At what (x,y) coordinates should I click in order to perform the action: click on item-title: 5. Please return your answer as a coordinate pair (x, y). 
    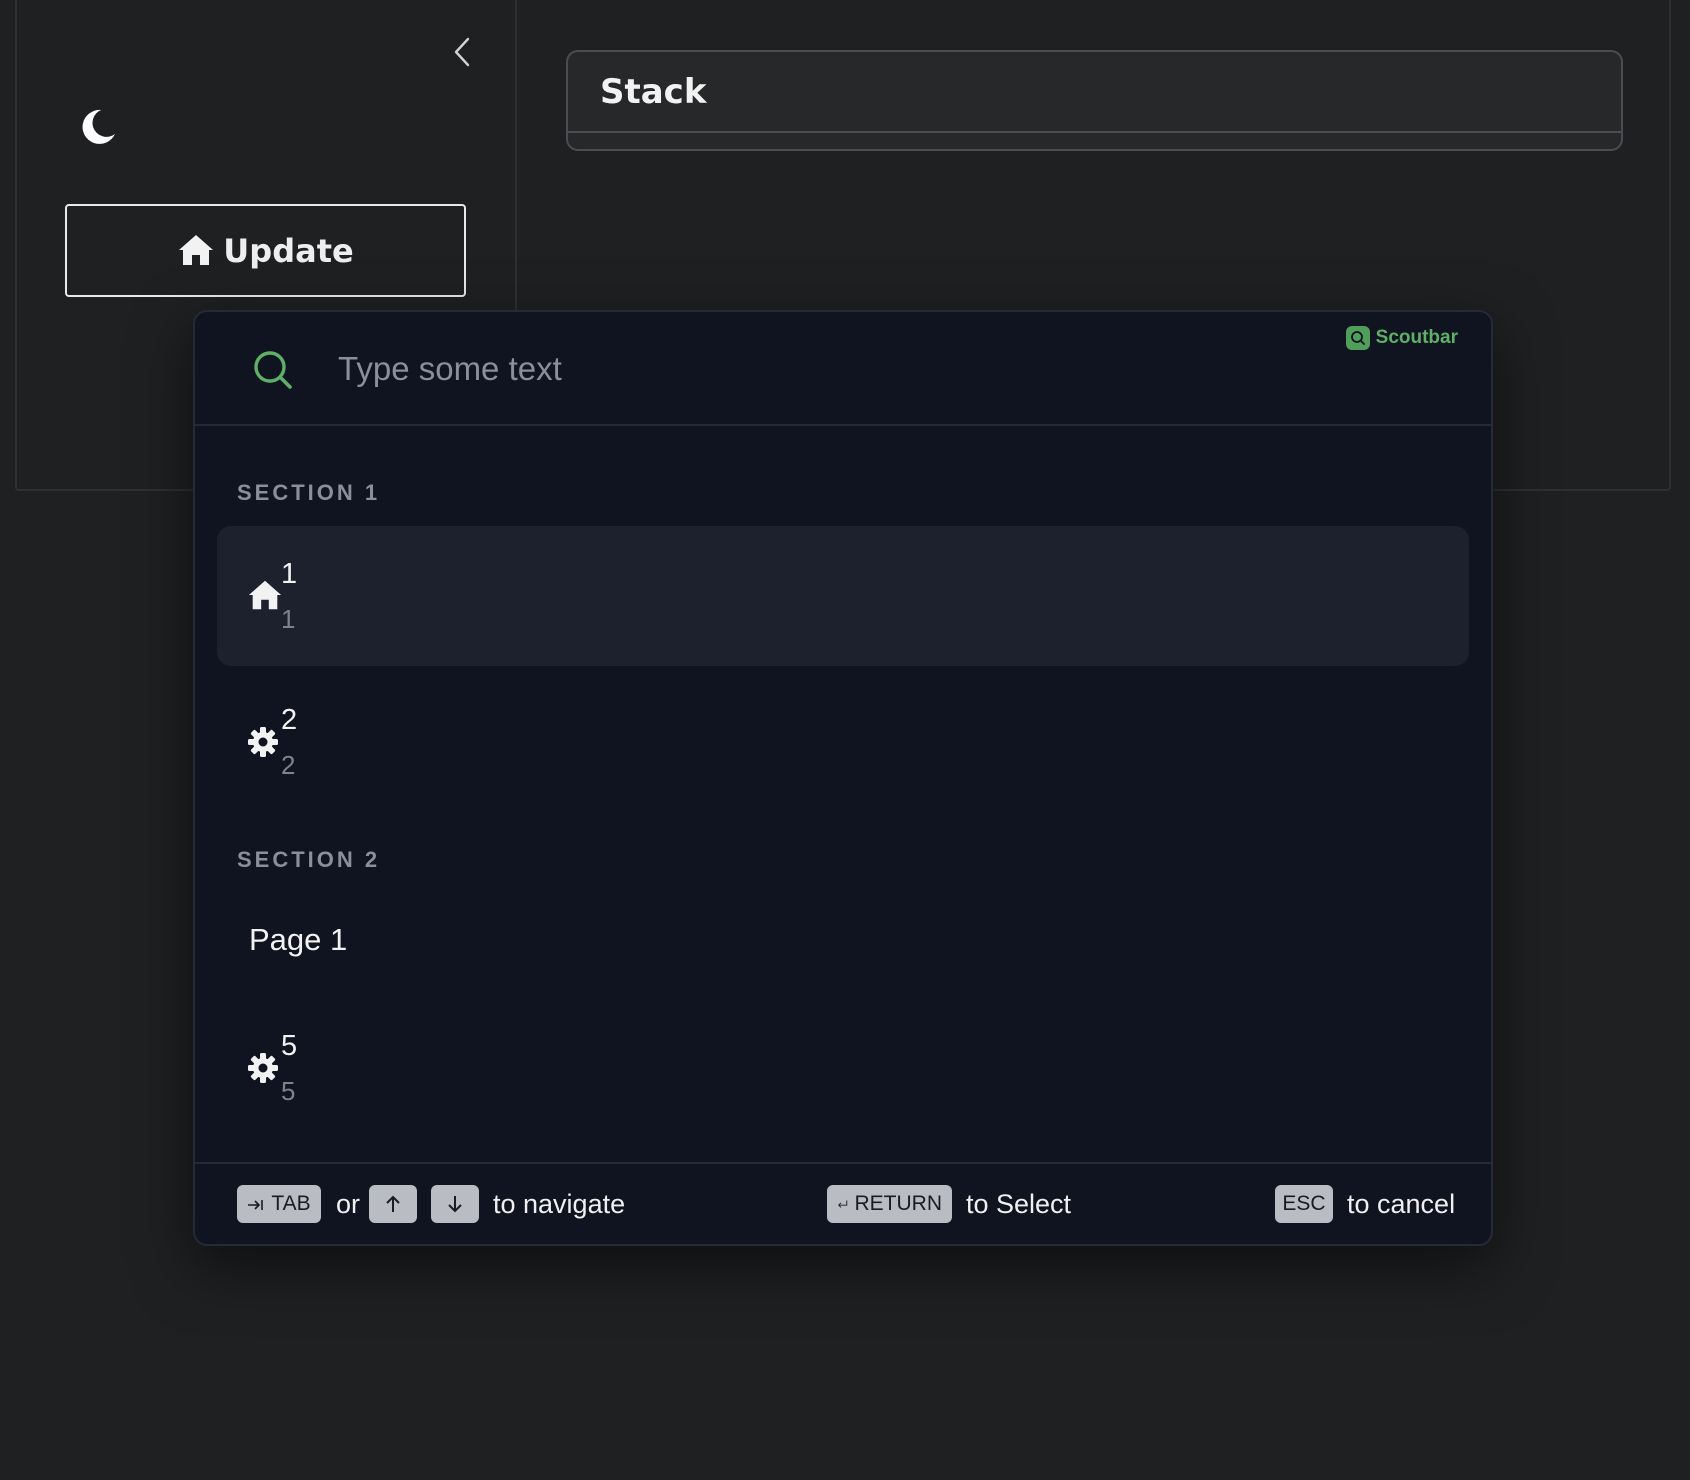
    Looking at the image, I should click on (289, 1046).